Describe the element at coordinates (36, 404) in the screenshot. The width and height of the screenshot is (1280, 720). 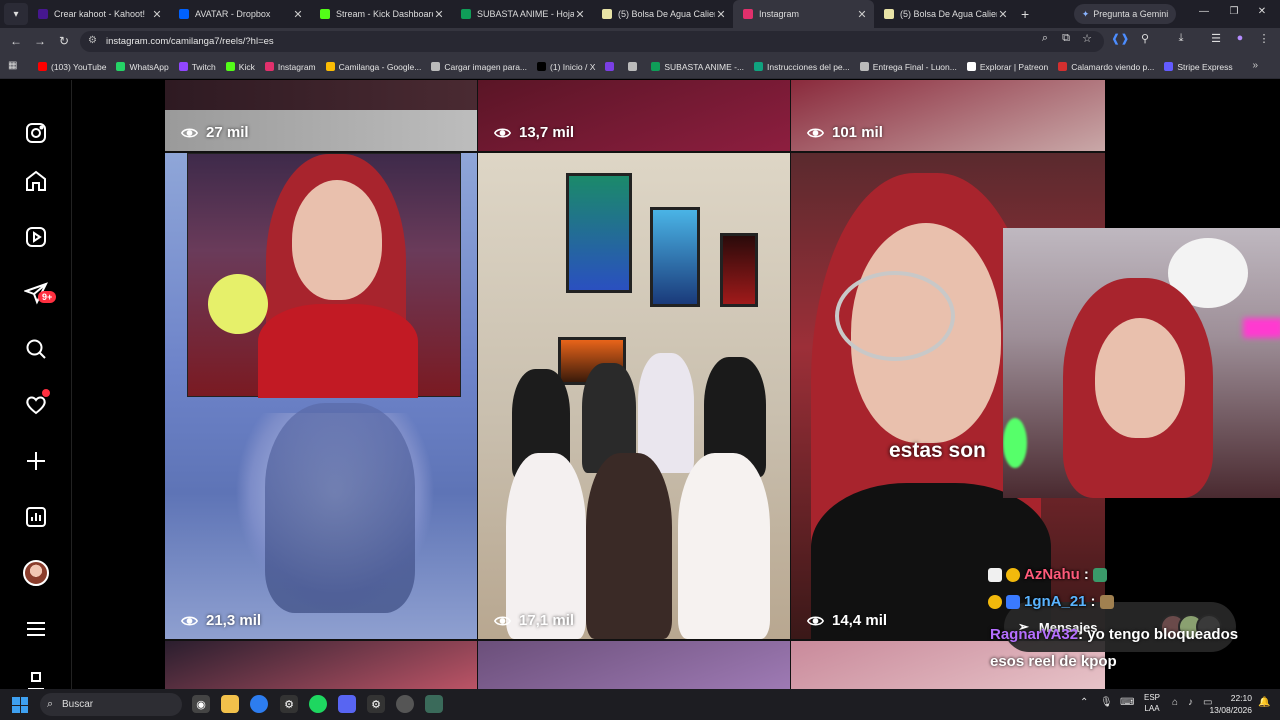
I see `heart-icon` at that location.